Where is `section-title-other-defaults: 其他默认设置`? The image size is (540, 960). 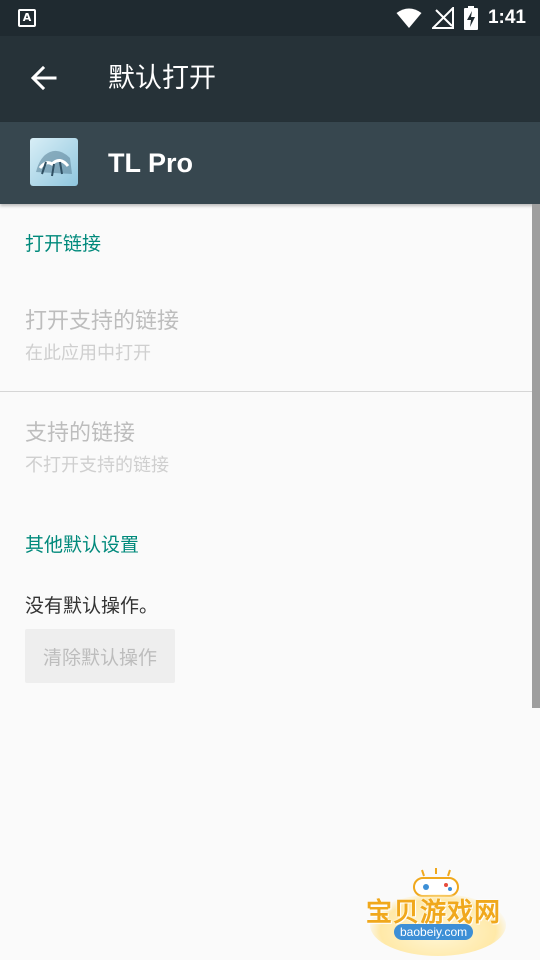
section-title-other-defaults: 其他默认设置 is located at coordinates (82, 545).